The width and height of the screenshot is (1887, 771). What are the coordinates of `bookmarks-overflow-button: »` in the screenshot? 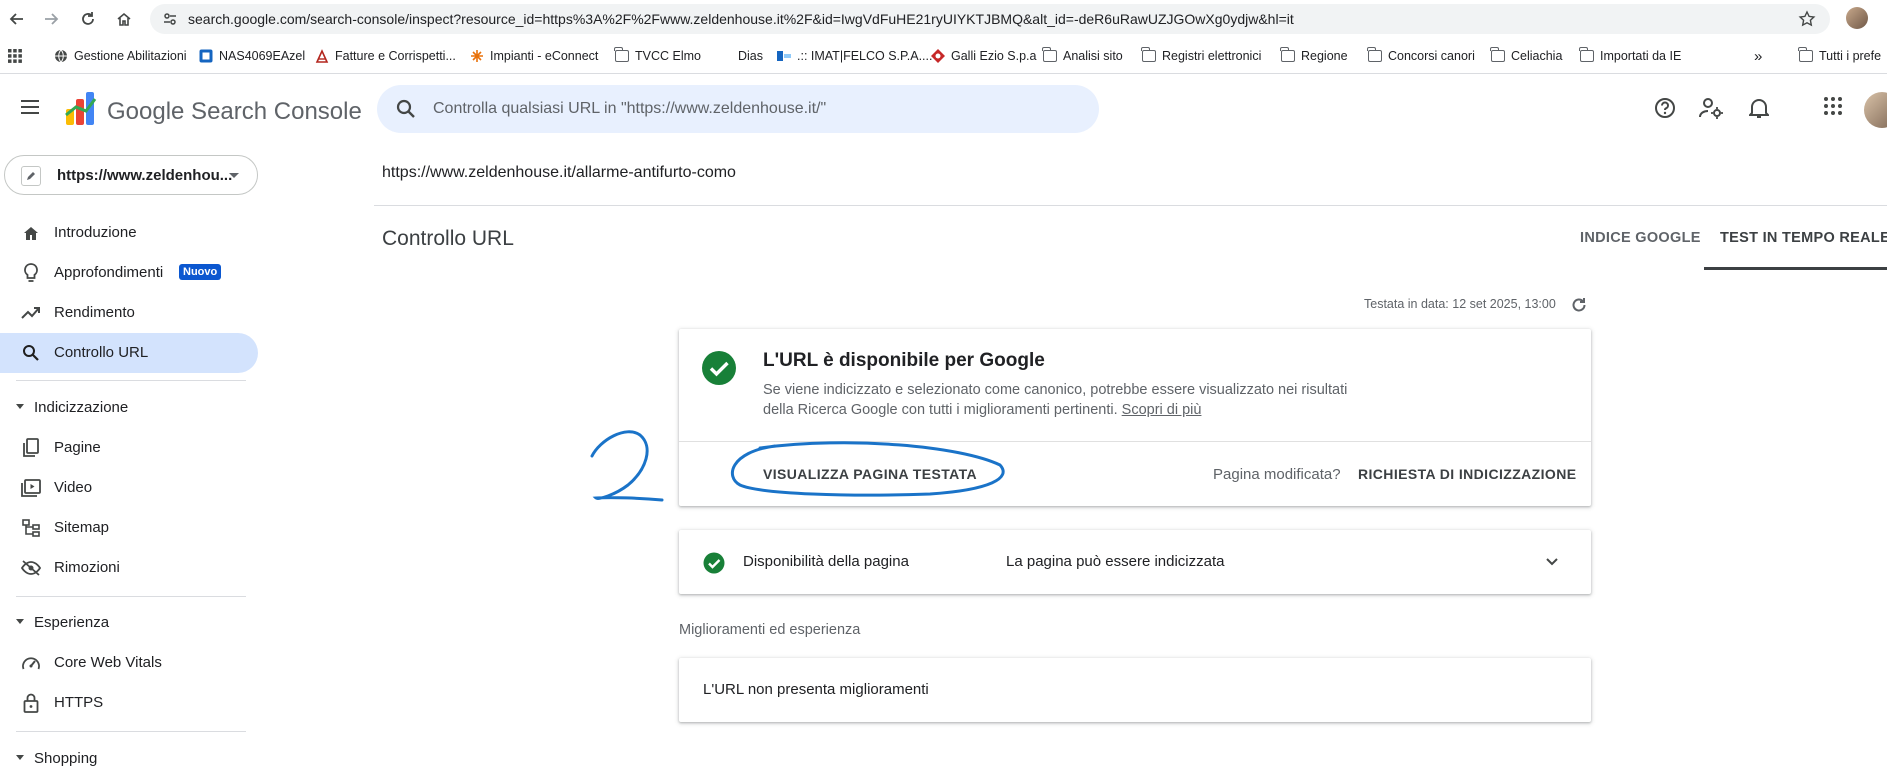 It's located at (1758, 56).